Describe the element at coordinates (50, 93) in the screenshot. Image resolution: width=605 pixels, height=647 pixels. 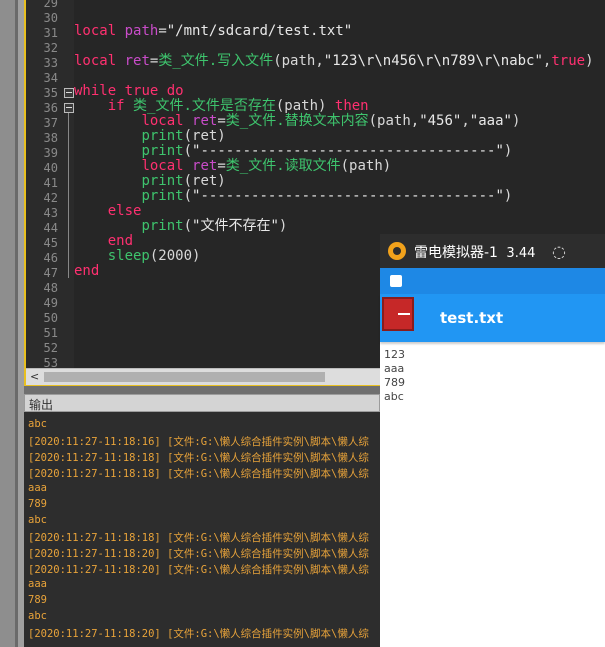
I see `line-number: 35` at that location.